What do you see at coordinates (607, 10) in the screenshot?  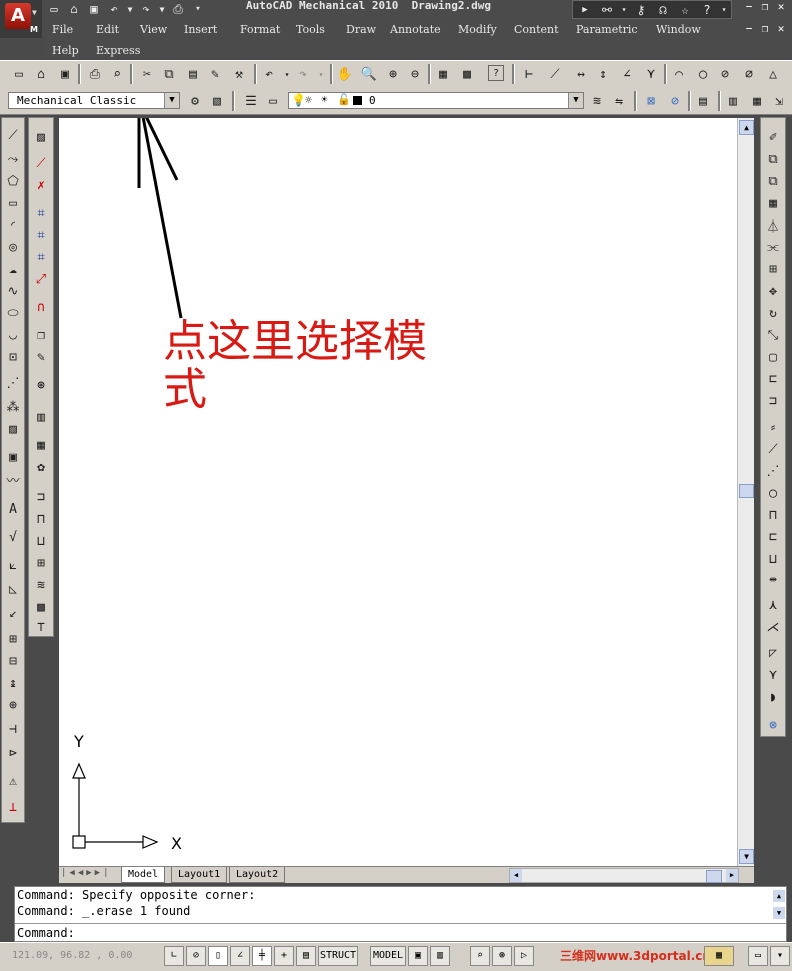 I see `binoculars-icon: ⚯` at bounding box center [607, 10].